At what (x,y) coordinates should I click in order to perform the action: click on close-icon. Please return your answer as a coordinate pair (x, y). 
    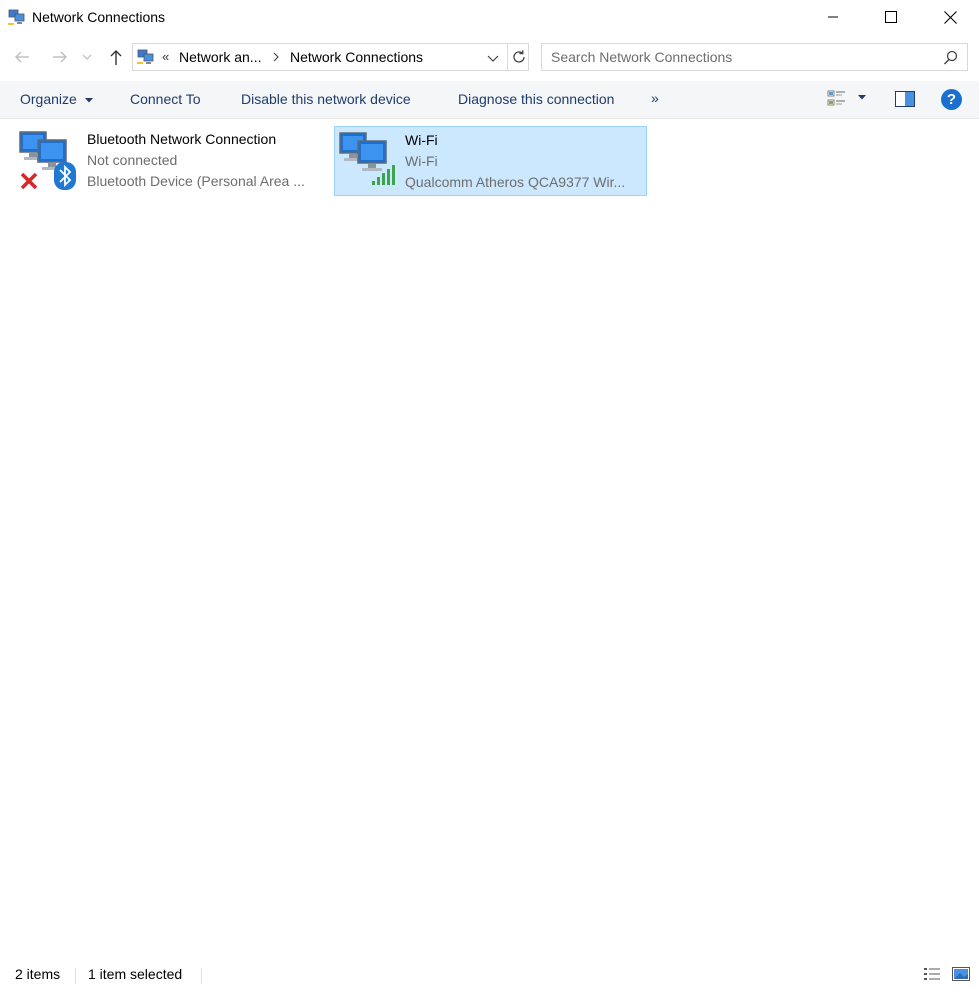
    Looking at the image, I should click on (950, 17).